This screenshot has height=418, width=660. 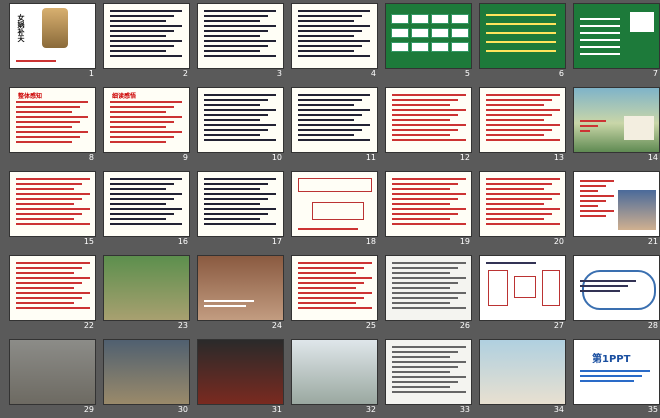 I want to click on slide-thumbnail-12: 12, so click(x=429, y=126).